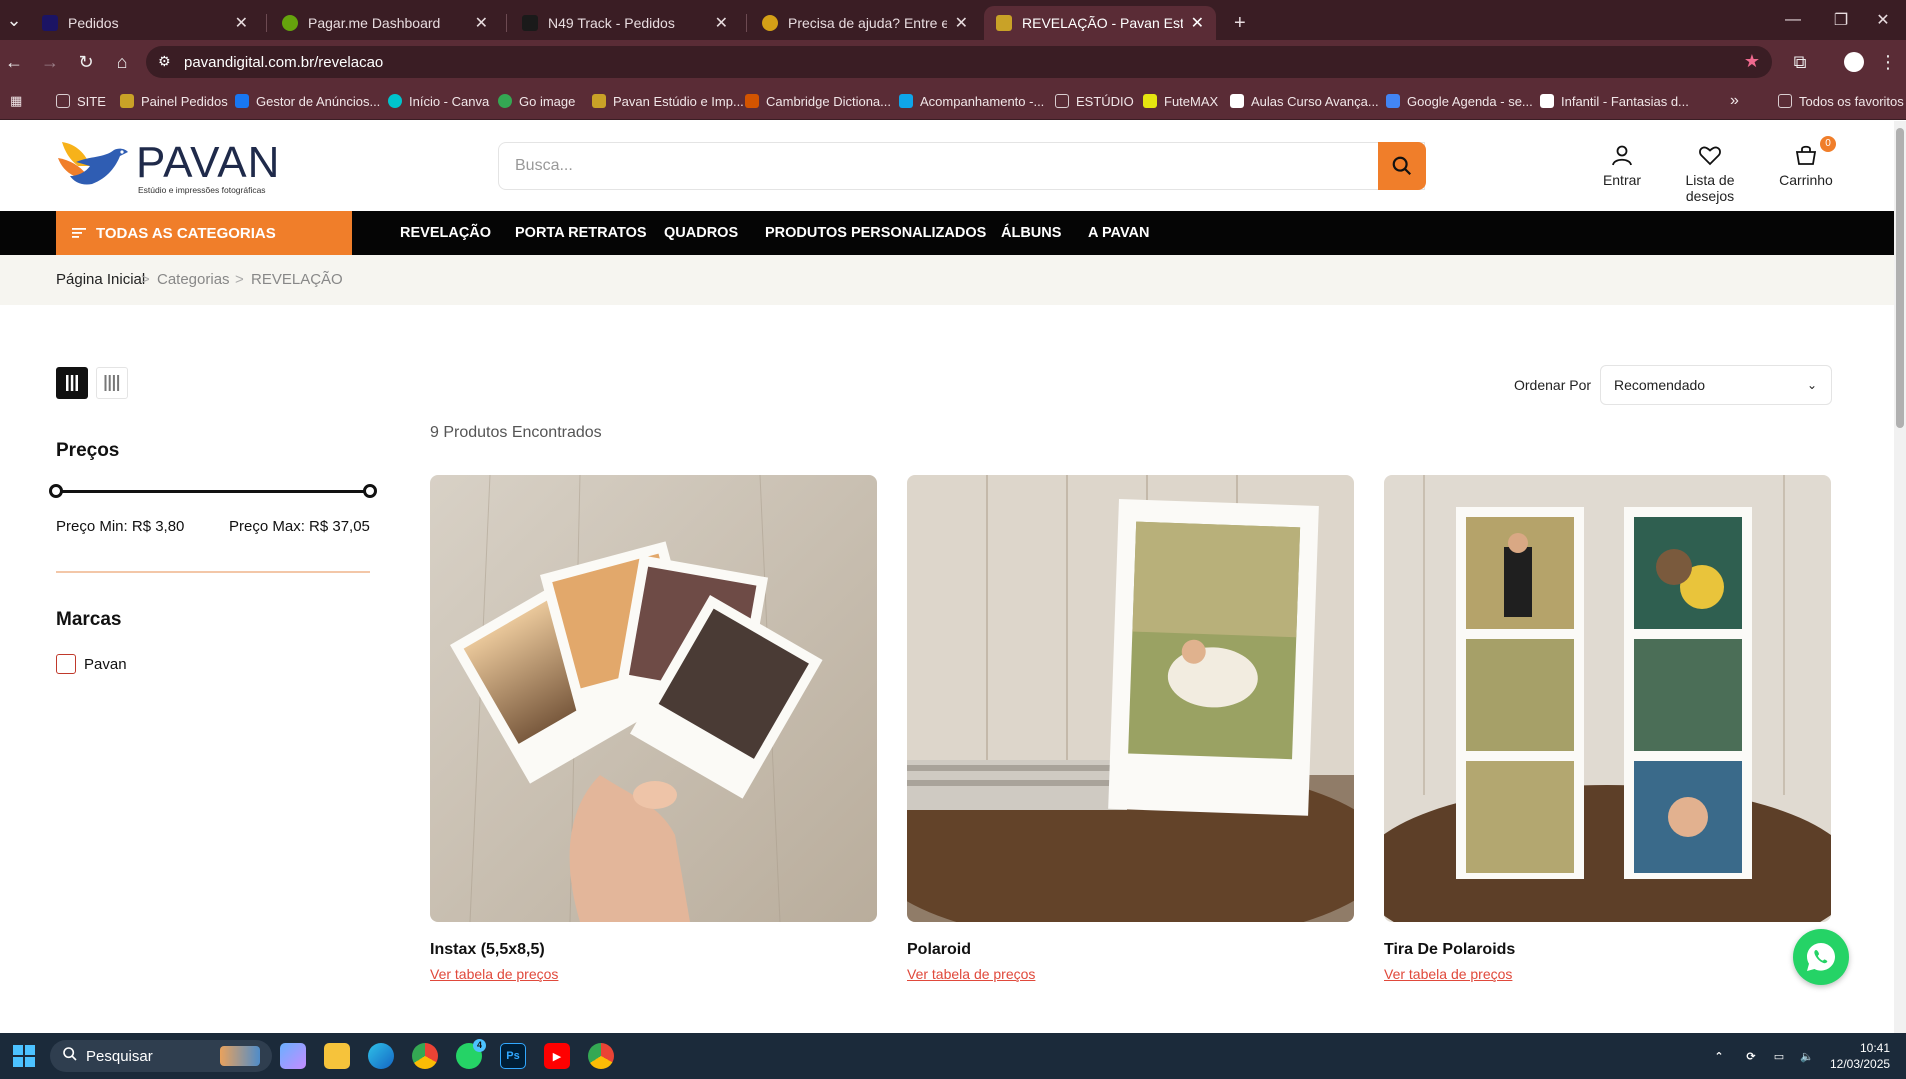 This screenshot has height=1079, width=1906. I want to click on bookmark-estudio: ESTÚDIO, so click(1094, 101).